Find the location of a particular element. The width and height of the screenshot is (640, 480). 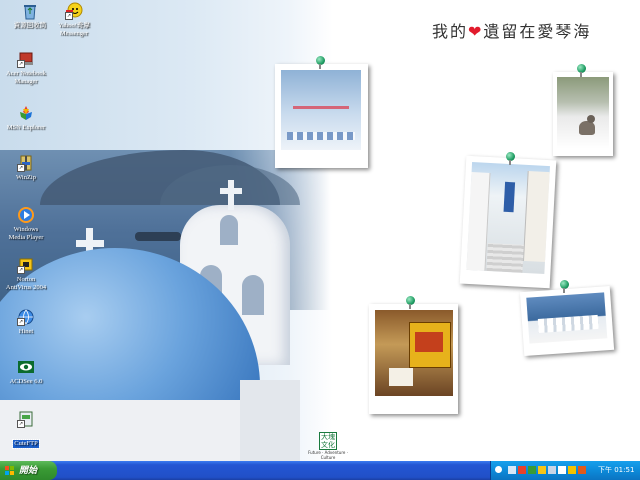

polaroid-photo-poster is located at coordinates (321, 116).